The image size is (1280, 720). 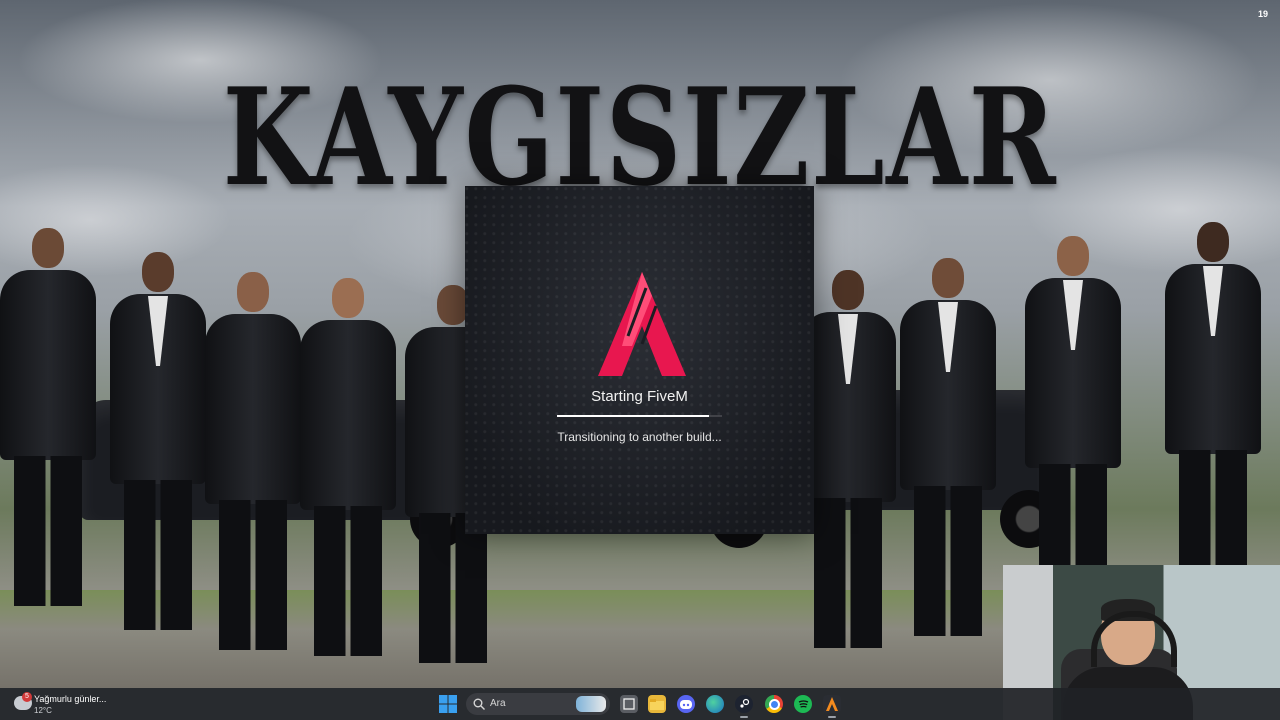 What do you see at coordinates (538, 704) in the screenshot?
I see `taskbar-search: Ara` at bounding box center [538, 704].